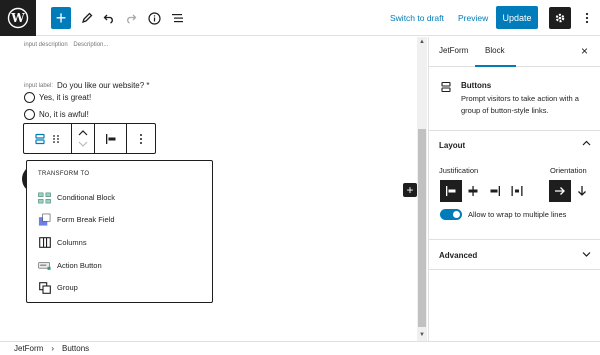 Image resolution: width=600 pixels, height=355 pixels. What do you see at coordinates (44, 287) in the screenshot?
I see `group-icon` at bounding box center [44, 287].